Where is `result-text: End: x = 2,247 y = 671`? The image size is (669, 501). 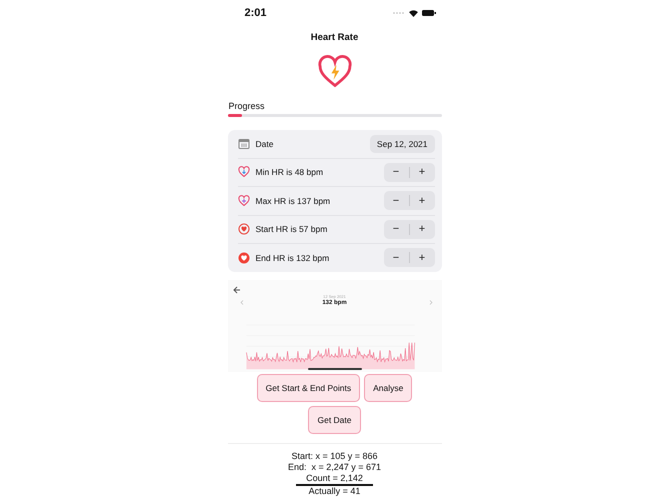 result-text: End: x = 2,247 y = 671 is located at coordinates (335, 467).